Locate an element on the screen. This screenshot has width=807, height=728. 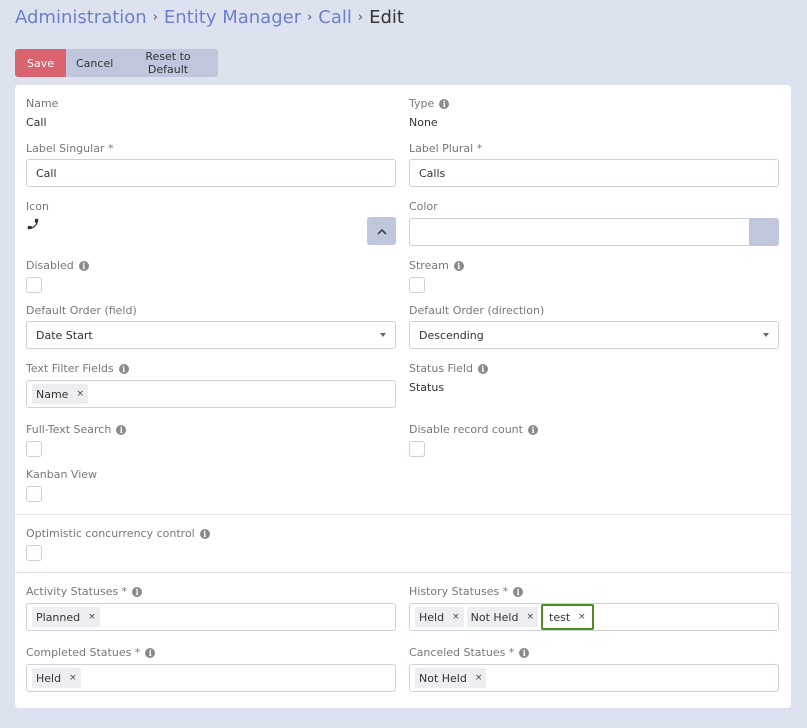
tag-label: test is located at coordinates (560, 617).